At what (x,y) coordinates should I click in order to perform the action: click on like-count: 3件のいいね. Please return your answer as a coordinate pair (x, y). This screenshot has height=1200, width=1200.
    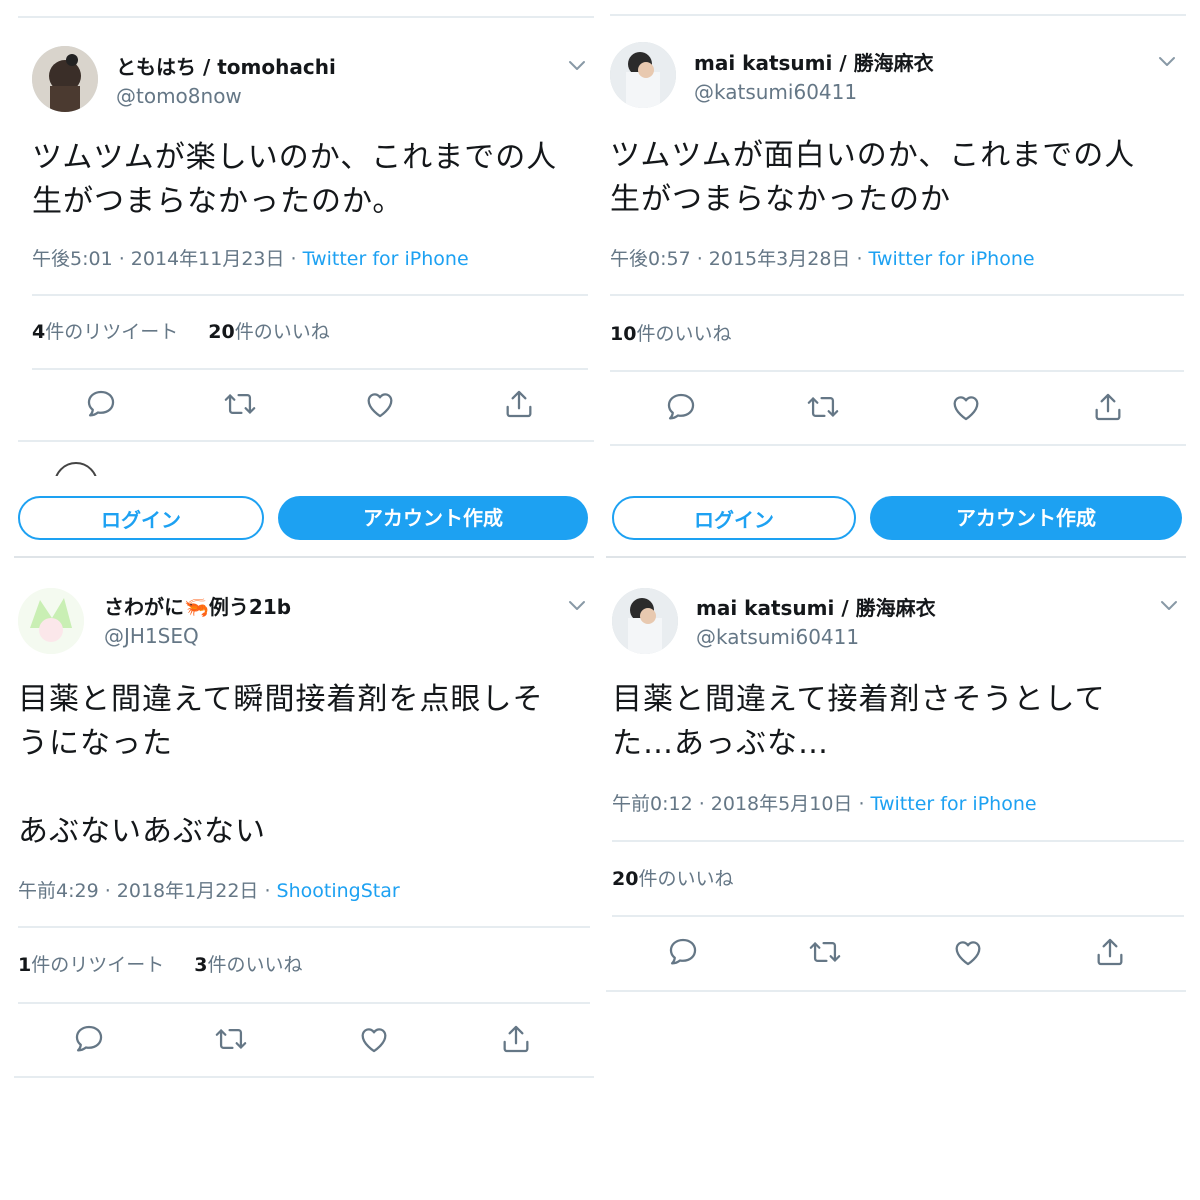
    Looking at the image, I should click on (248, 965).